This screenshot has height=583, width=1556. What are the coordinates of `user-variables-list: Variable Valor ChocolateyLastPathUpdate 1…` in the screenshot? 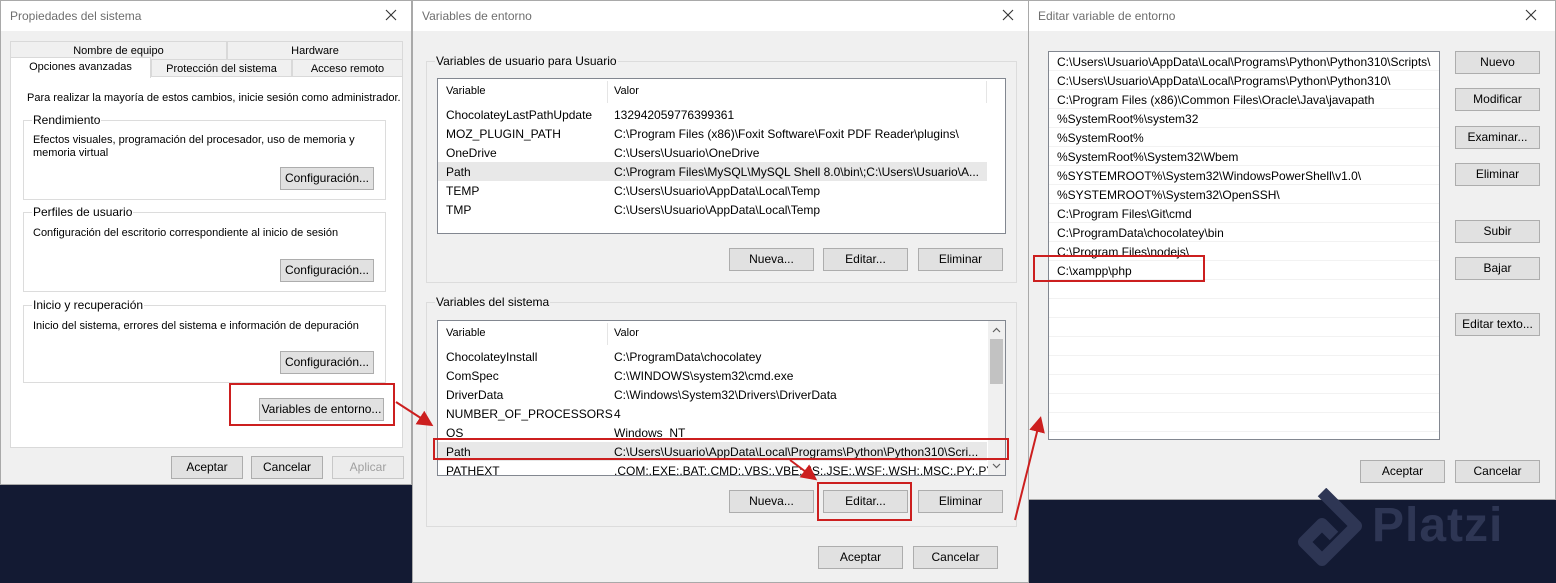 It's located at (721, 156).